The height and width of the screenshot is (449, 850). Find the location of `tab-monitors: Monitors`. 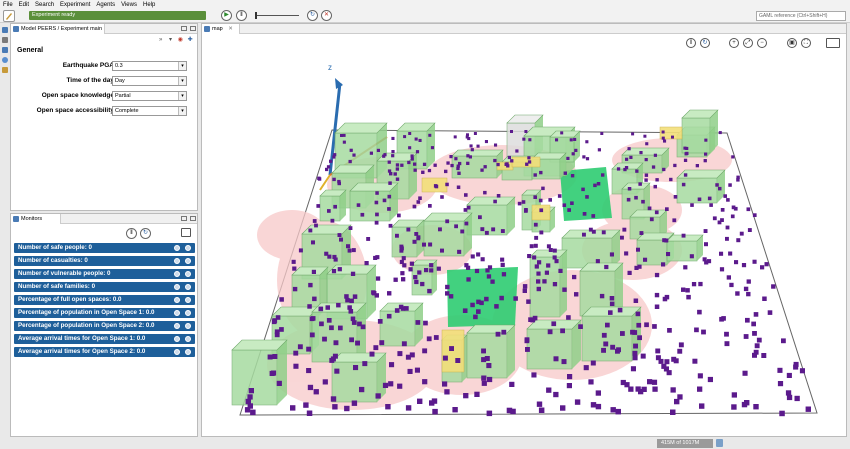

tab-monitors: Monitors is located at coordinates (36, 219).